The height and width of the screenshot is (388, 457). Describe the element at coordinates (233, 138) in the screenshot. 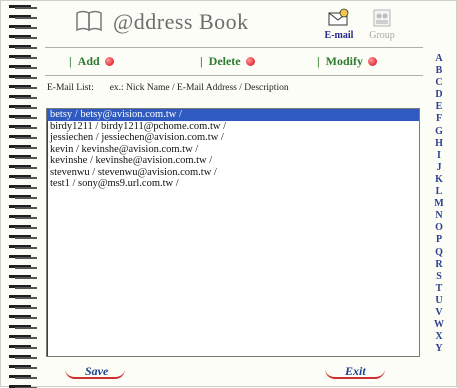

I see `list-item: jessiechen / jessiechen@avision.com.tw /` at that location.